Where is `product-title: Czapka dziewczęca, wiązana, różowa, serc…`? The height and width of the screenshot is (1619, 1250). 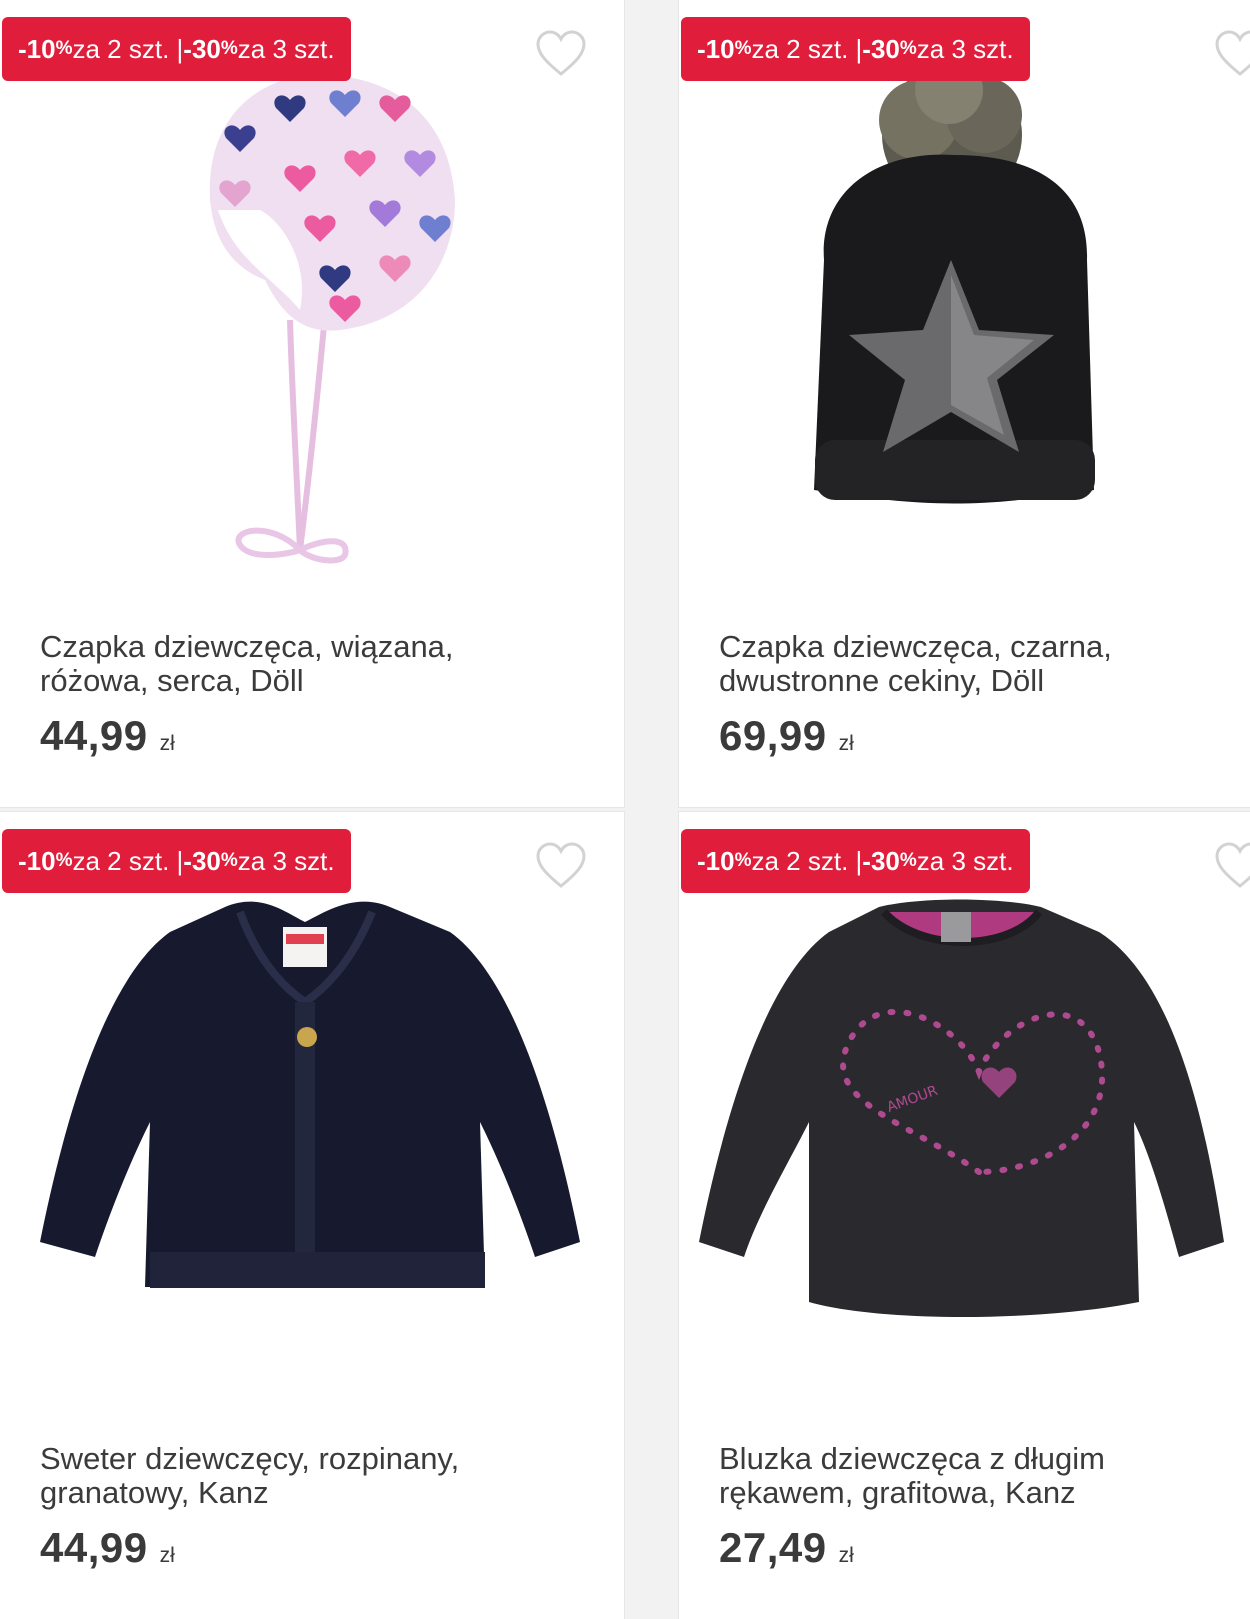
product-title: Czapka dziewczęca, wiązana, różowa, serc… is located at coordinates (320, 664).